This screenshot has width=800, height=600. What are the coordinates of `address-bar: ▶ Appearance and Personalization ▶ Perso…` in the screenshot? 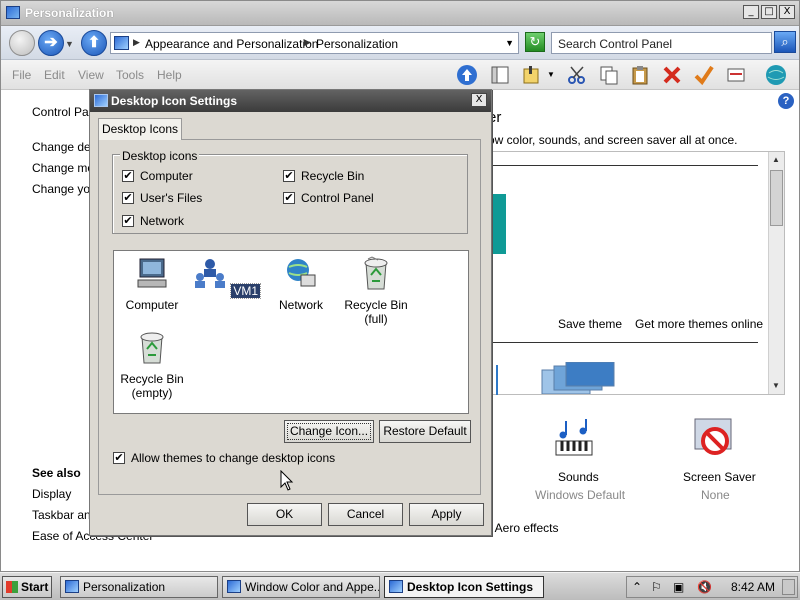 It's located at (314, 43).